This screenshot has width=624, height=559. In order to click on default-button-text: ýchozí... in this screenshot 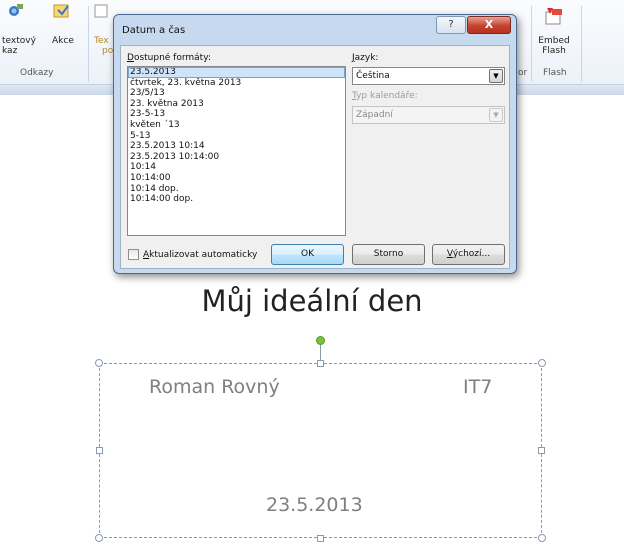, I will do `click(471, 254)`.